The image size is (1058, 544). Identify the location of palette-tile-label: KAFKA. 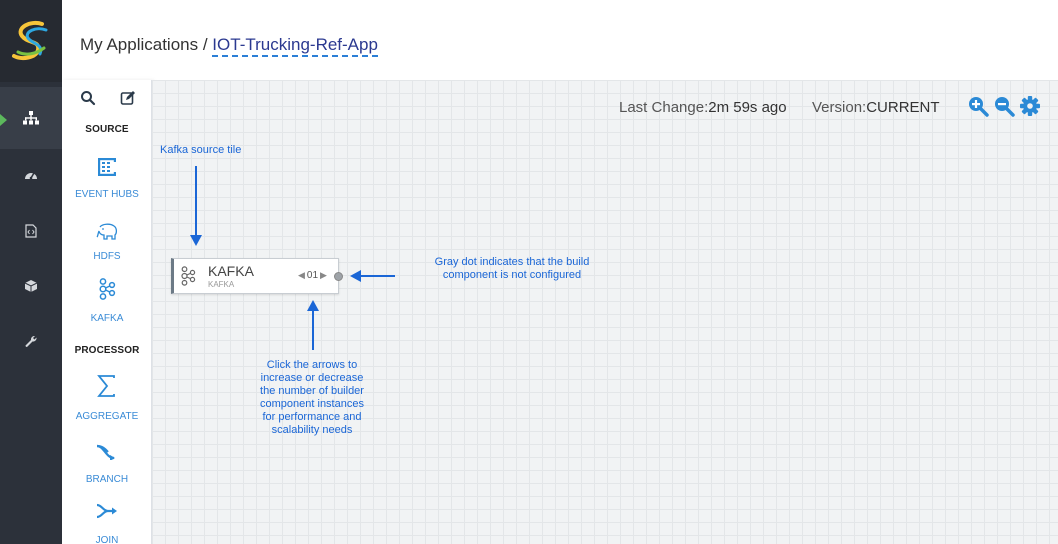
(107, 318).